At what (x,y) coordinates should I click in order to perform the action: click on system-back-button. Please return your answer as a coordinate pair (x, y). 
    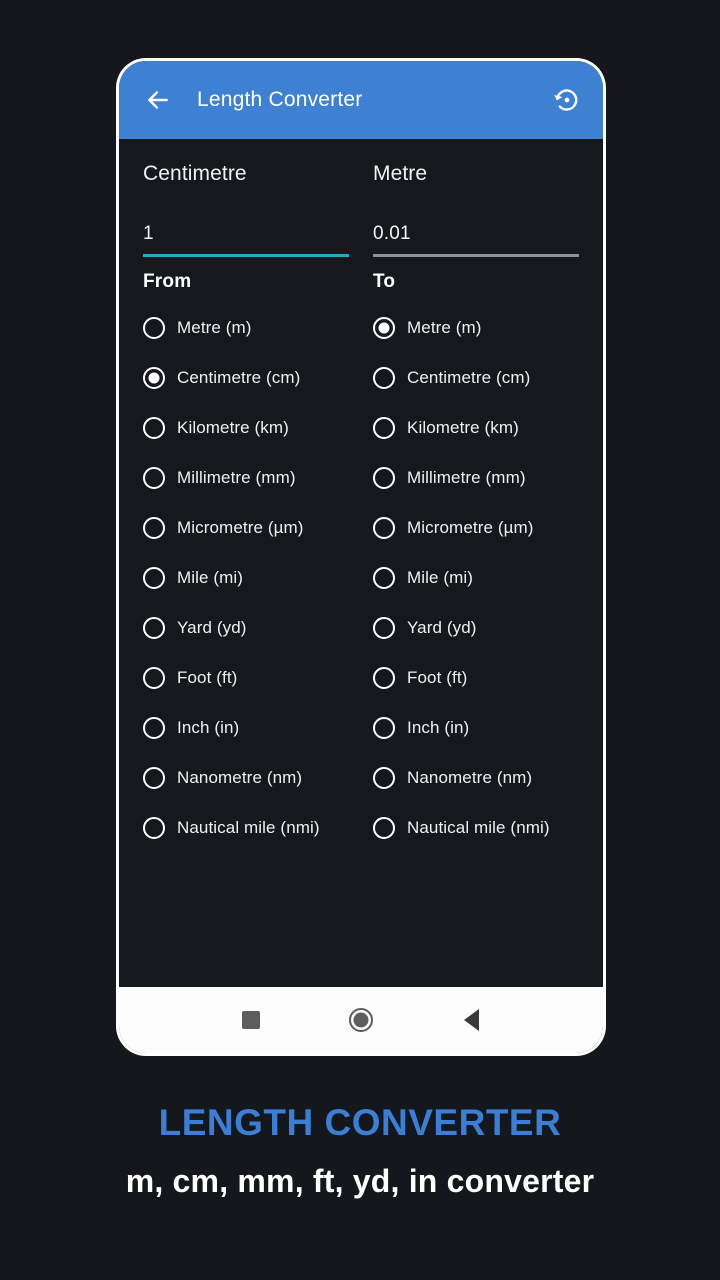
    Looking at the image, I should click on (471, 1020).